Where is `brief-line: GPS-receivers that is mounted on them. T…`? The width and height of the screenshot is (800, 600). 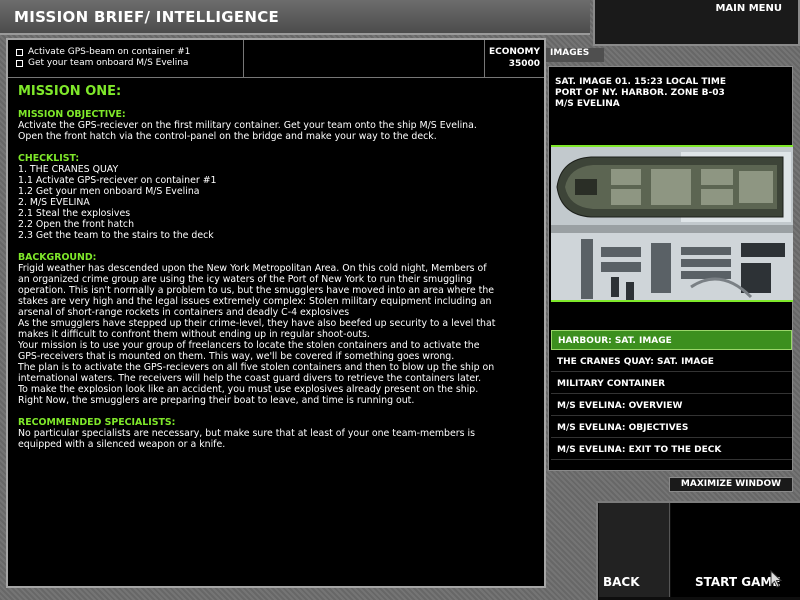
brief-line: GPS-receivers that is mounted on them. T… is located at coordinates (236, 356).